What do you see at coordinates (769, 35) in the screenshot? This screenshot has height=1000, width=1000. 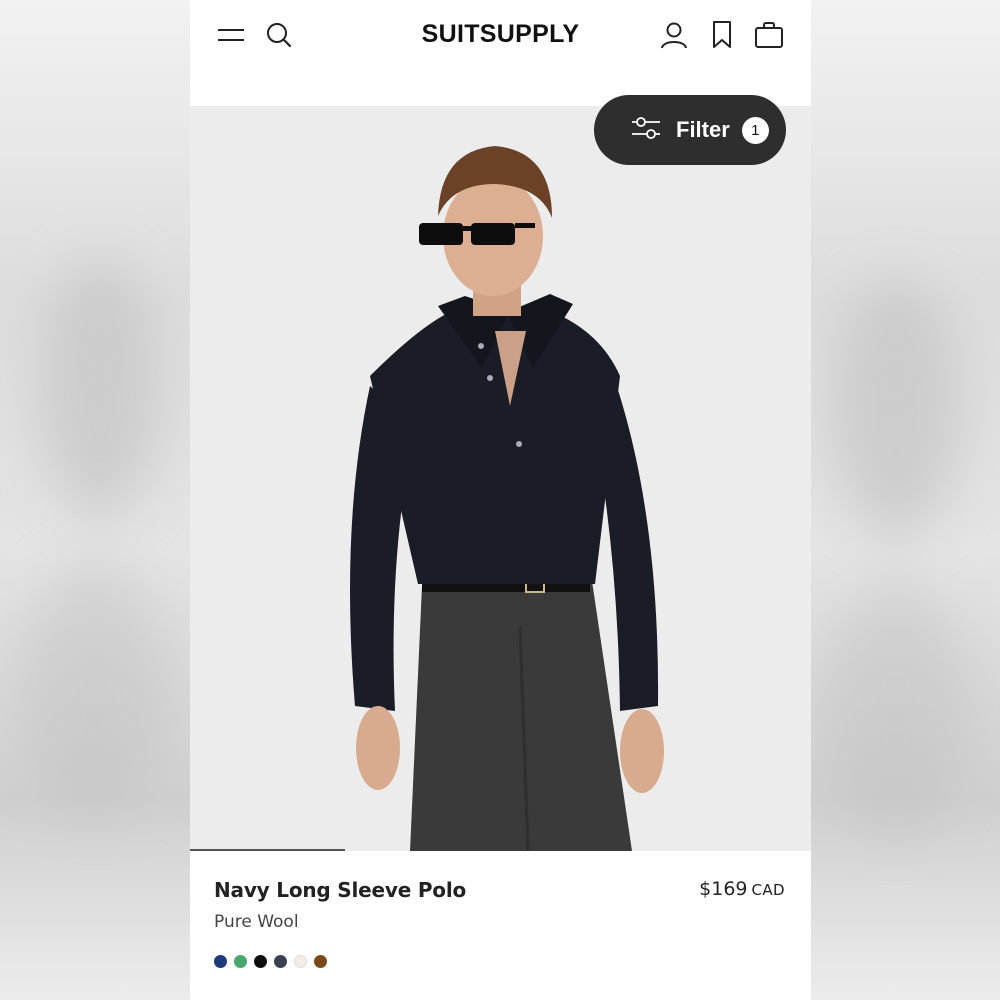 I see `shopping-bag-icon` at bounding box center [769, 35].